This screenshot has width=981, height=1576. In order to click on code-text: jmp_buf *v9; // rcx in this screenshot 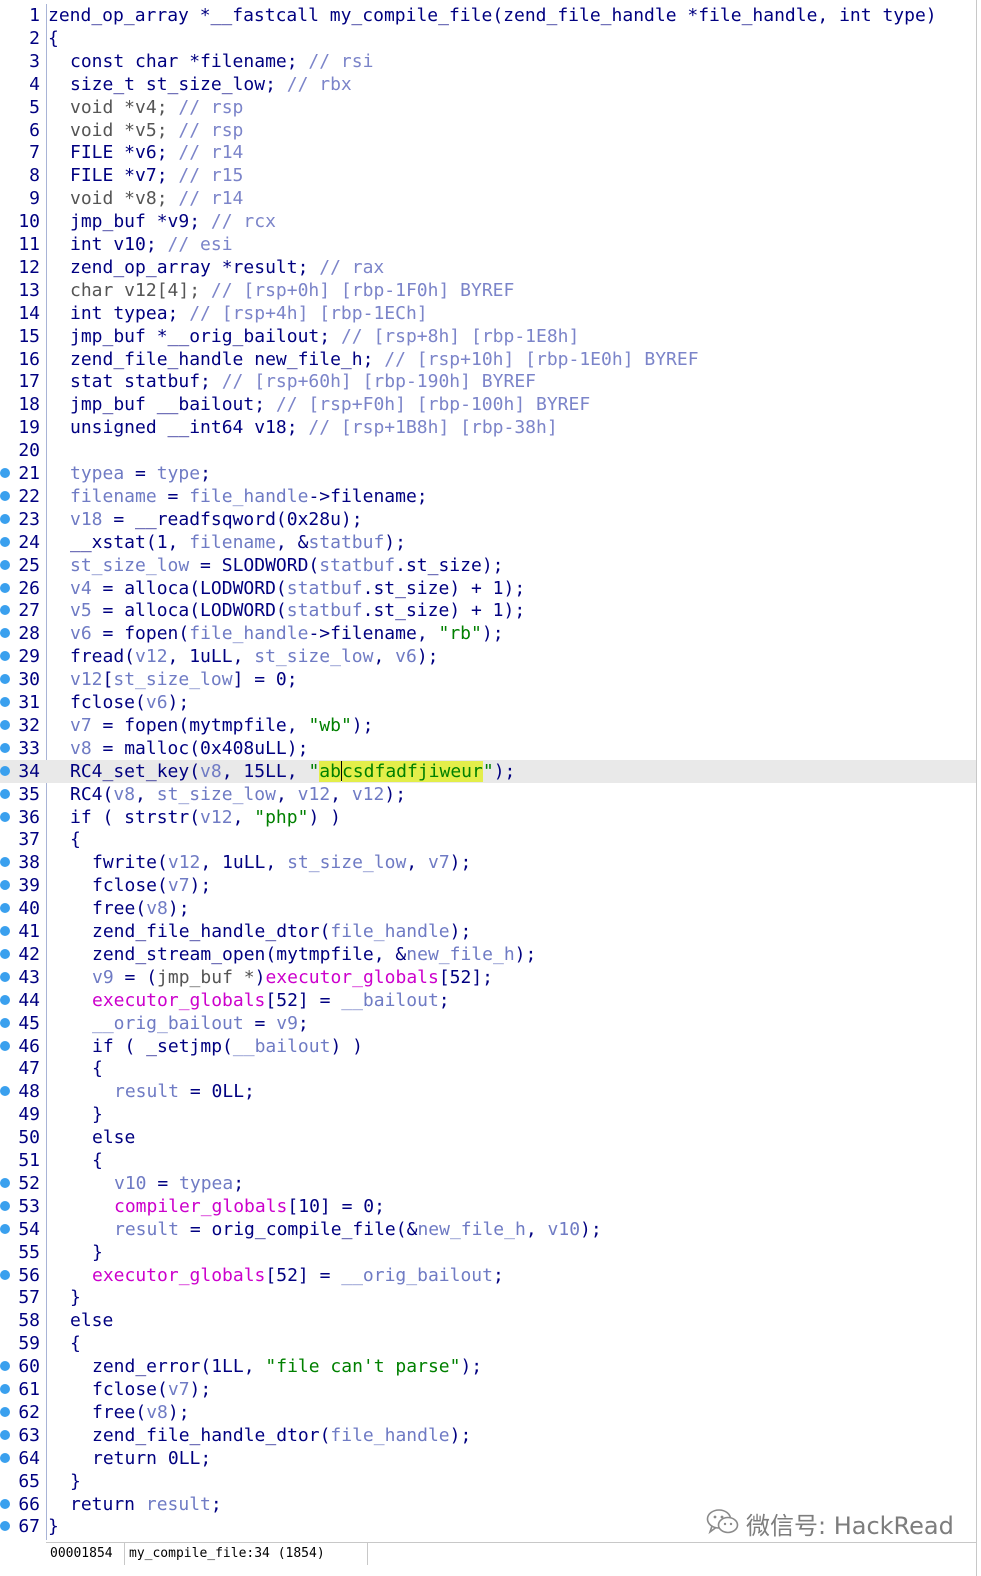, I will do `click(173, 221)`.